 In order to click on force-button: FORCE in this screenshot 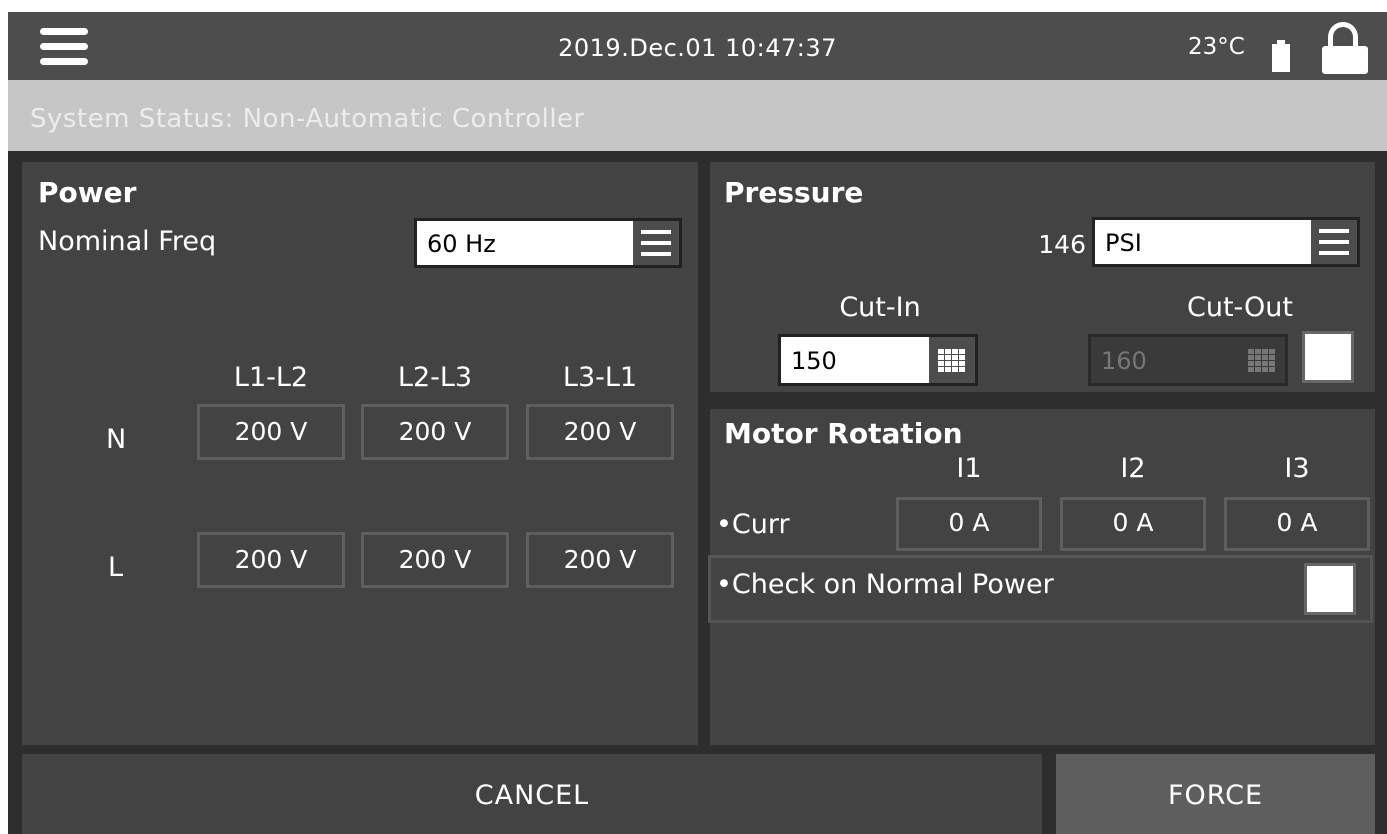, I will do `click(1215, 794)`.